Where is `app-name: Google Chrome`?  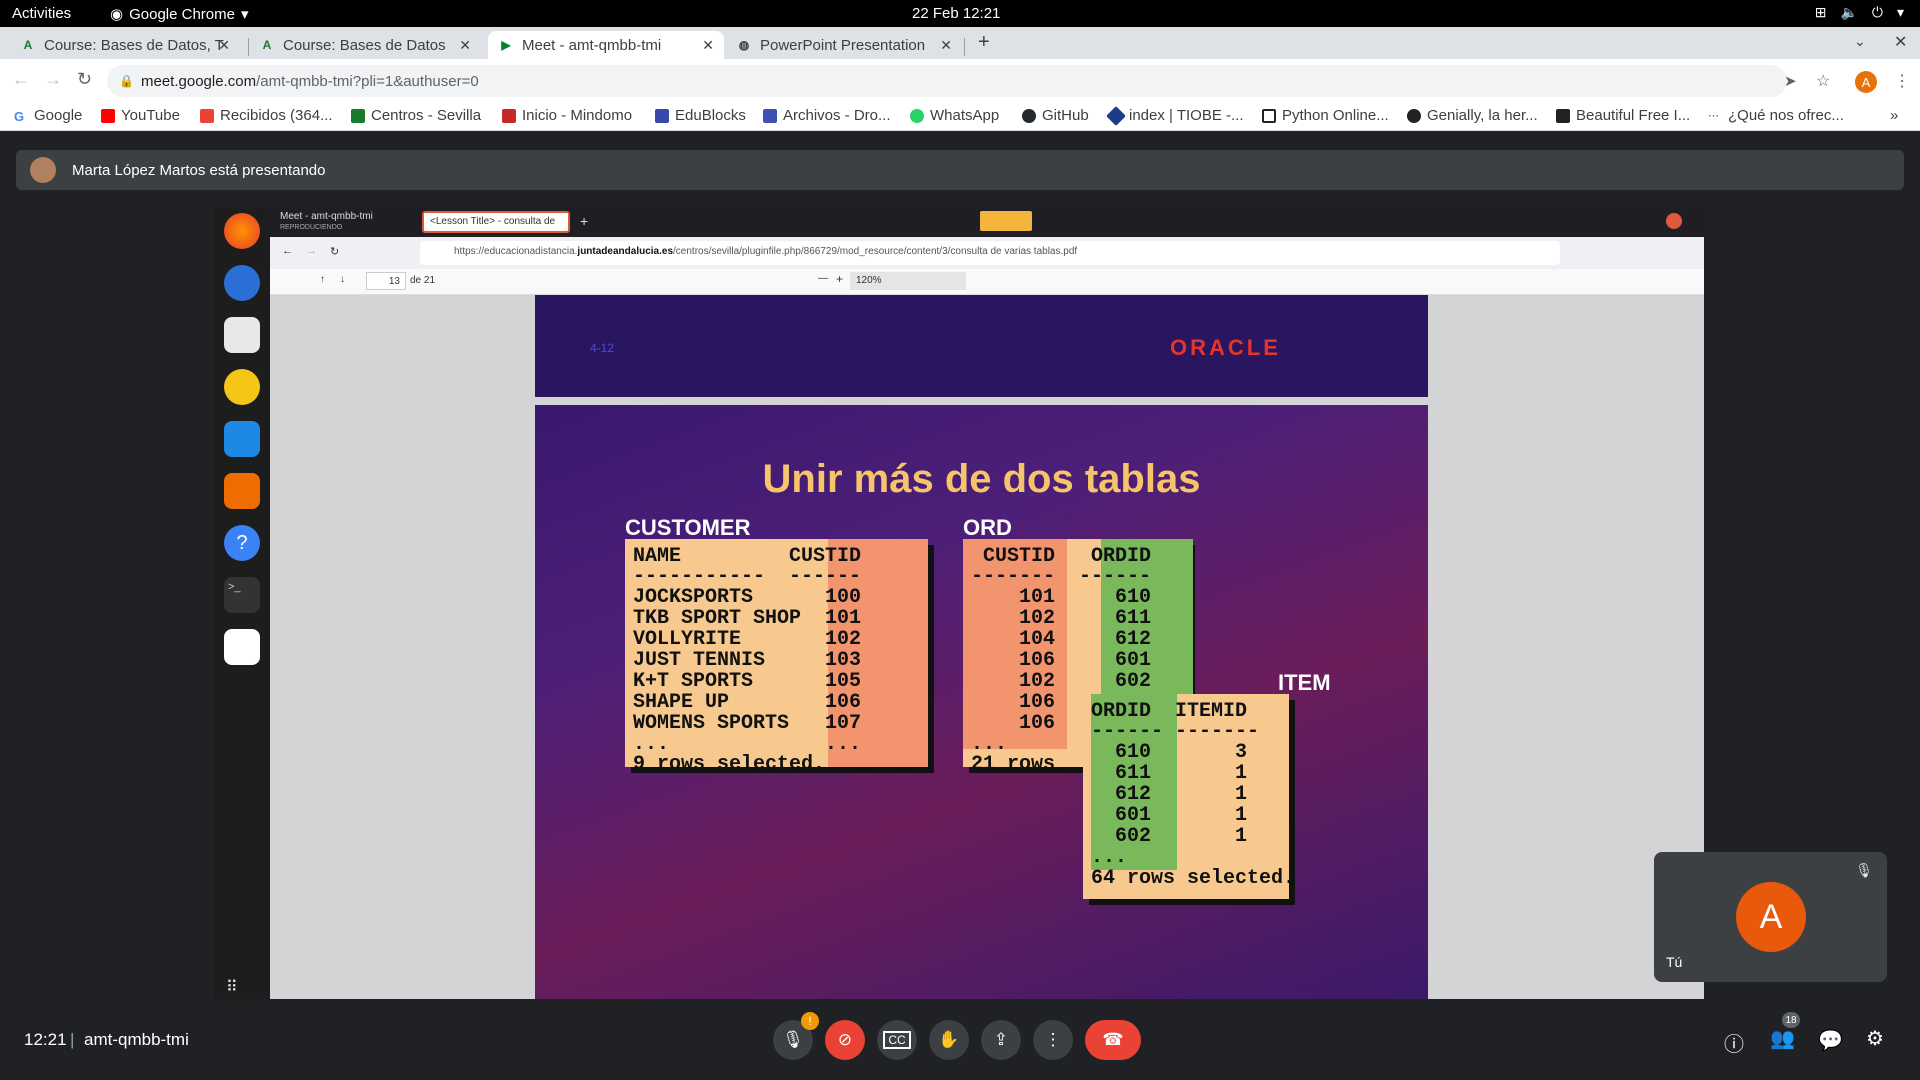 app-name: Google Chrome is located at coordinates (182, 14).